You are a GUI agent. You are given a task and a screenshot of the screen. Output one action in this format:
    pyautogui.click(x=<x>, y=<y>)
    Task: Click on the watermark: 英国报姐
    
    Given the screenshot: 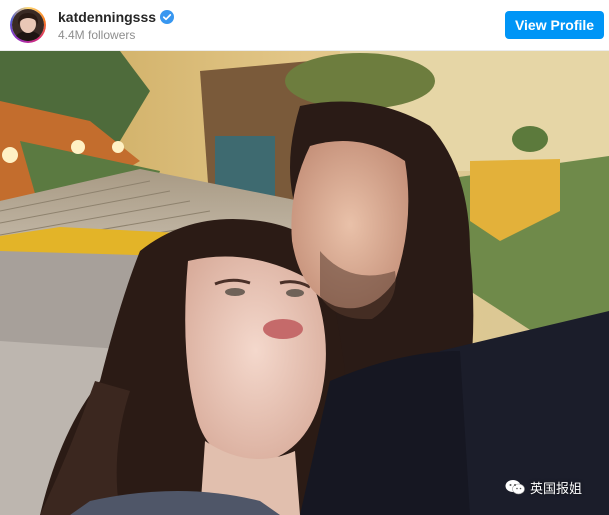 What is the action you would take?
    pyautogui.click(x=543, y=487)
    